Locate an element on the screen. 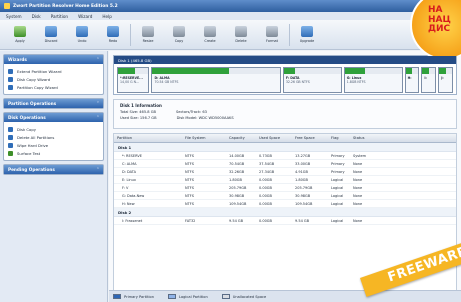  table-cell: 32.26GB is located at coordinates (237, 171).